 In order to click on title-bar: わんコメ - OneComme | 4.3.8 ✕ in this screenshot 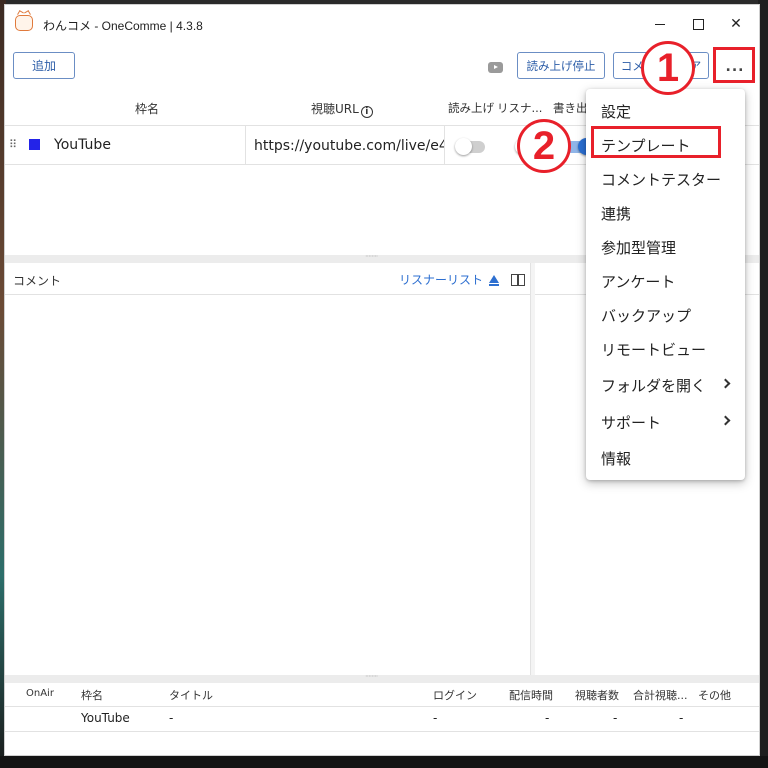, I will do `click(382, 24)`.